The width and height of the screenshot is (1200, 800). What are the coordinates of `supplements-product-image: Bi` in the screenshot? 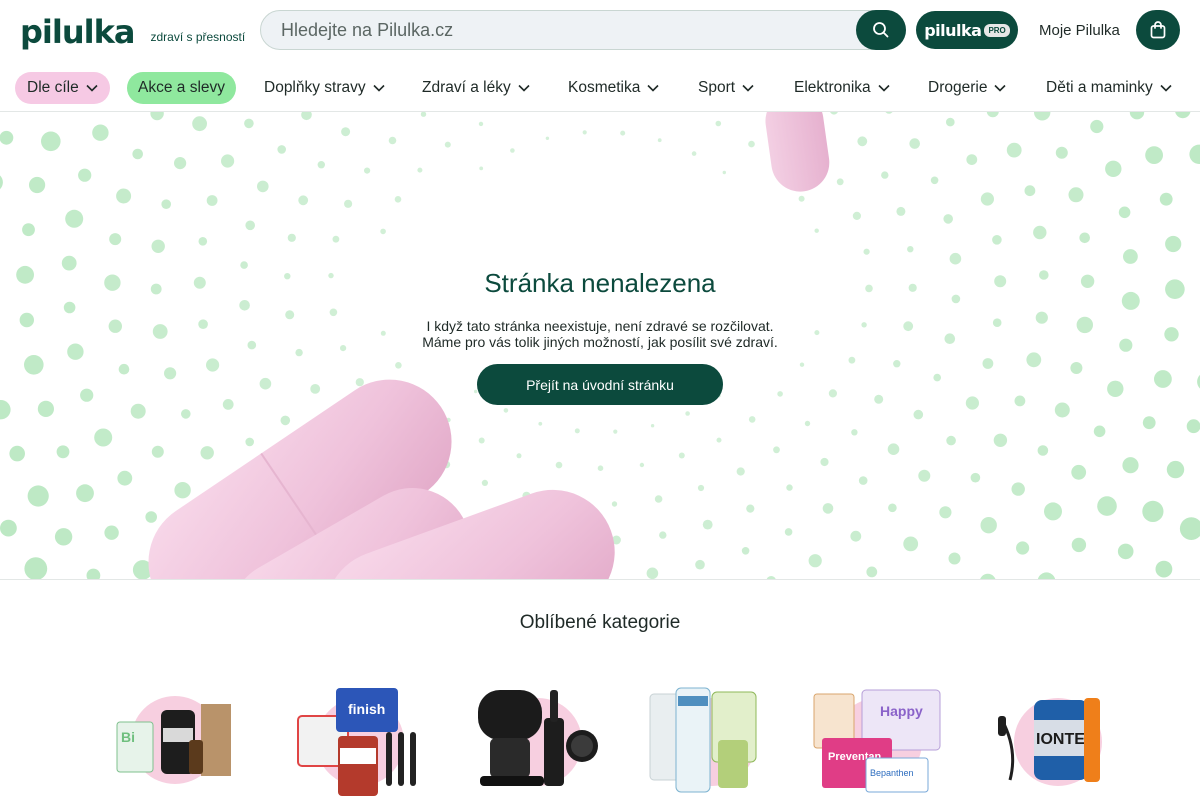 It's located at (173, 740).